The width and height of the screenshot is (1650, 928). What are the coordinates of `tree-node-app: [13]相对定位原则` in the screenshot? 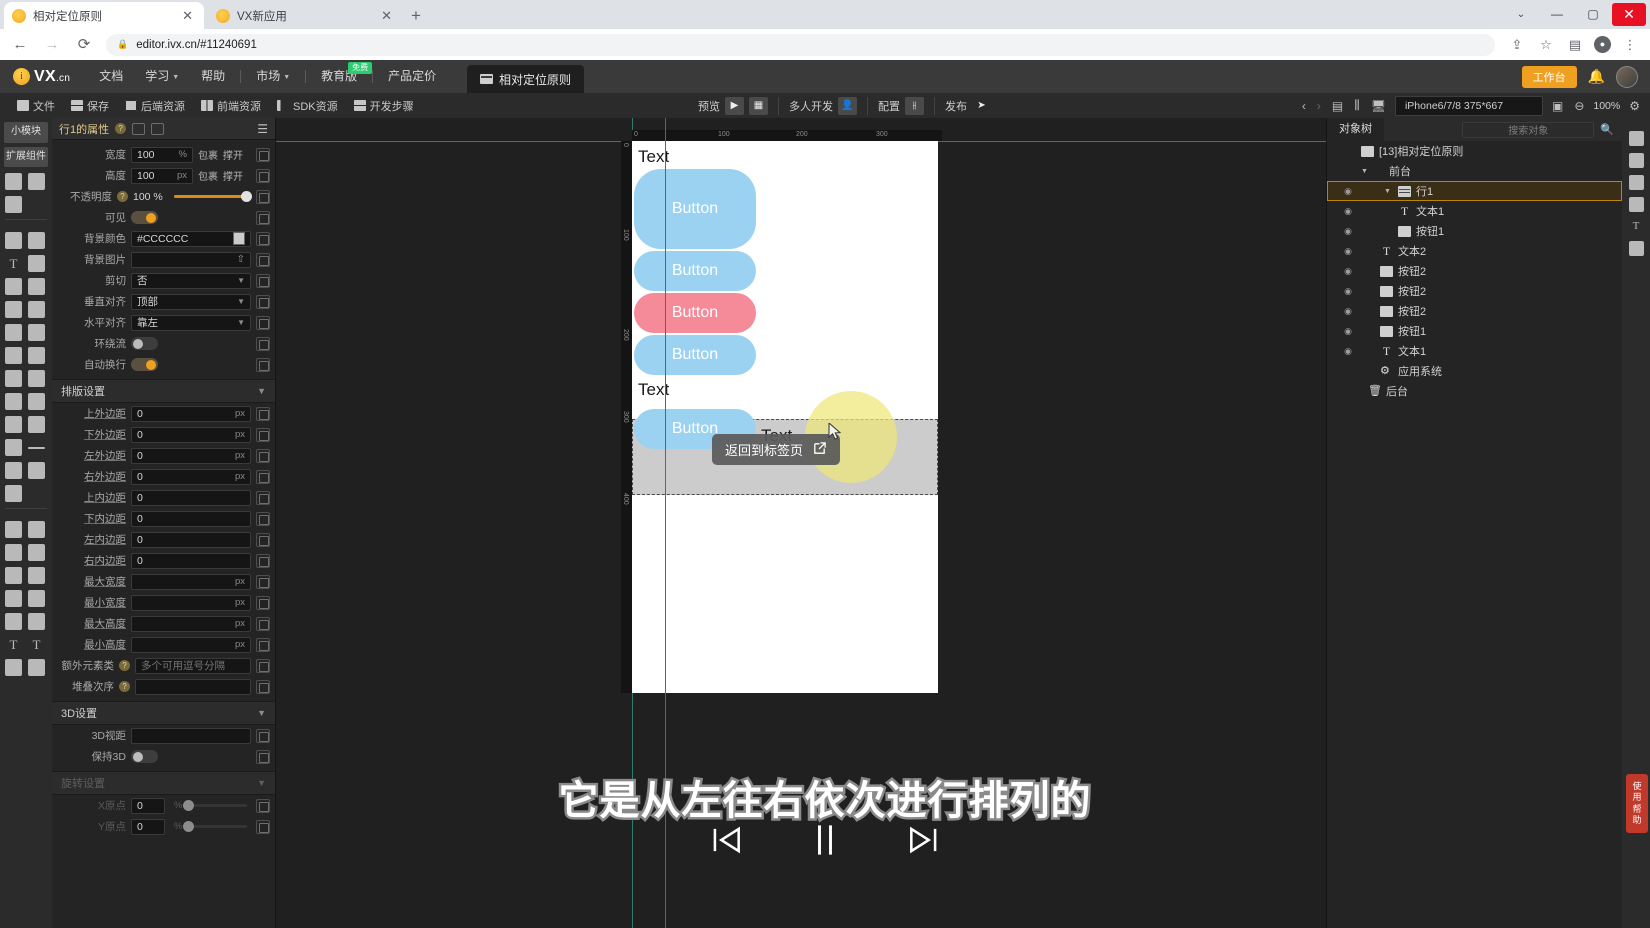 It's located at (1474, 151).